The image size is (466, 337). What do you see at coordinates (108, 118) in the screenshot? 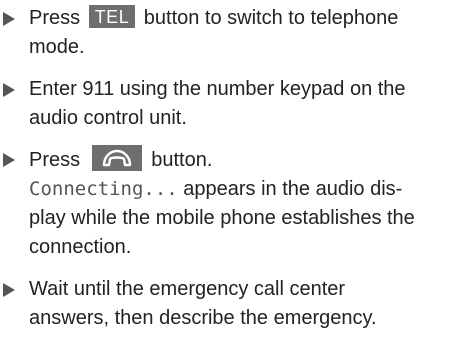
I see `step-2-line2: audio control unit.` at bounding box center [108, 118].